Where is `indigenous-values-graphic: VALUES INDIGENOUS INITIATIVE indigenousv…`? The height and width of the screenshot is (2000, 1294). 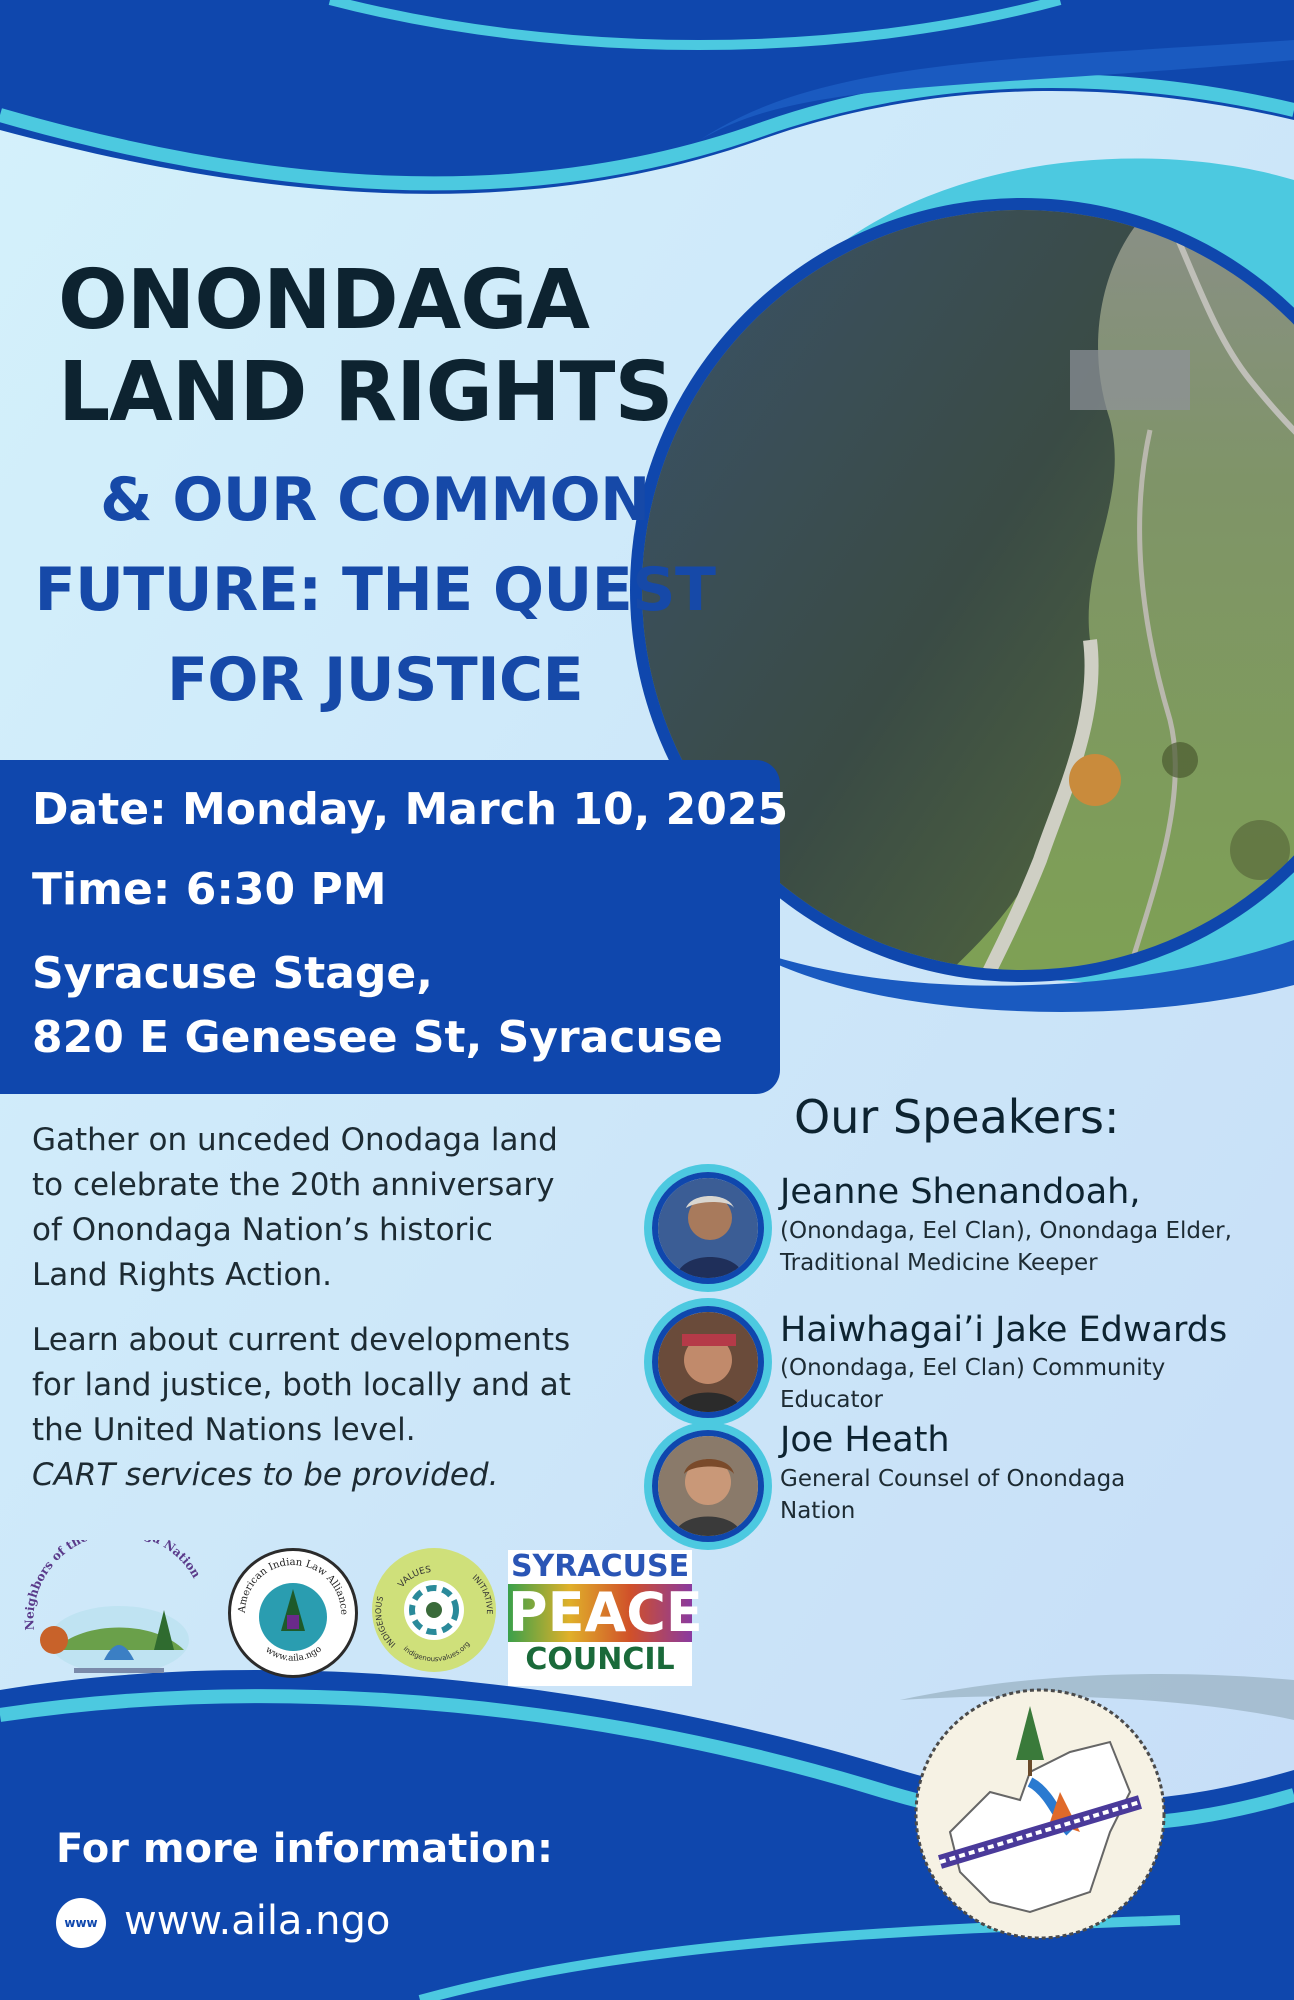
indigenous-values-graphic: VALUES INDIGENOUS INITIATIVE indigenousv… is located at coordinates (434, 1614).